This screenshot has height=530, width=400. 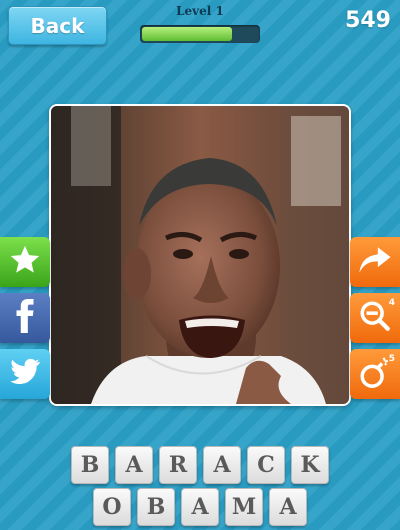 I want to click on skip-level-button, so click(x=375, y=262).